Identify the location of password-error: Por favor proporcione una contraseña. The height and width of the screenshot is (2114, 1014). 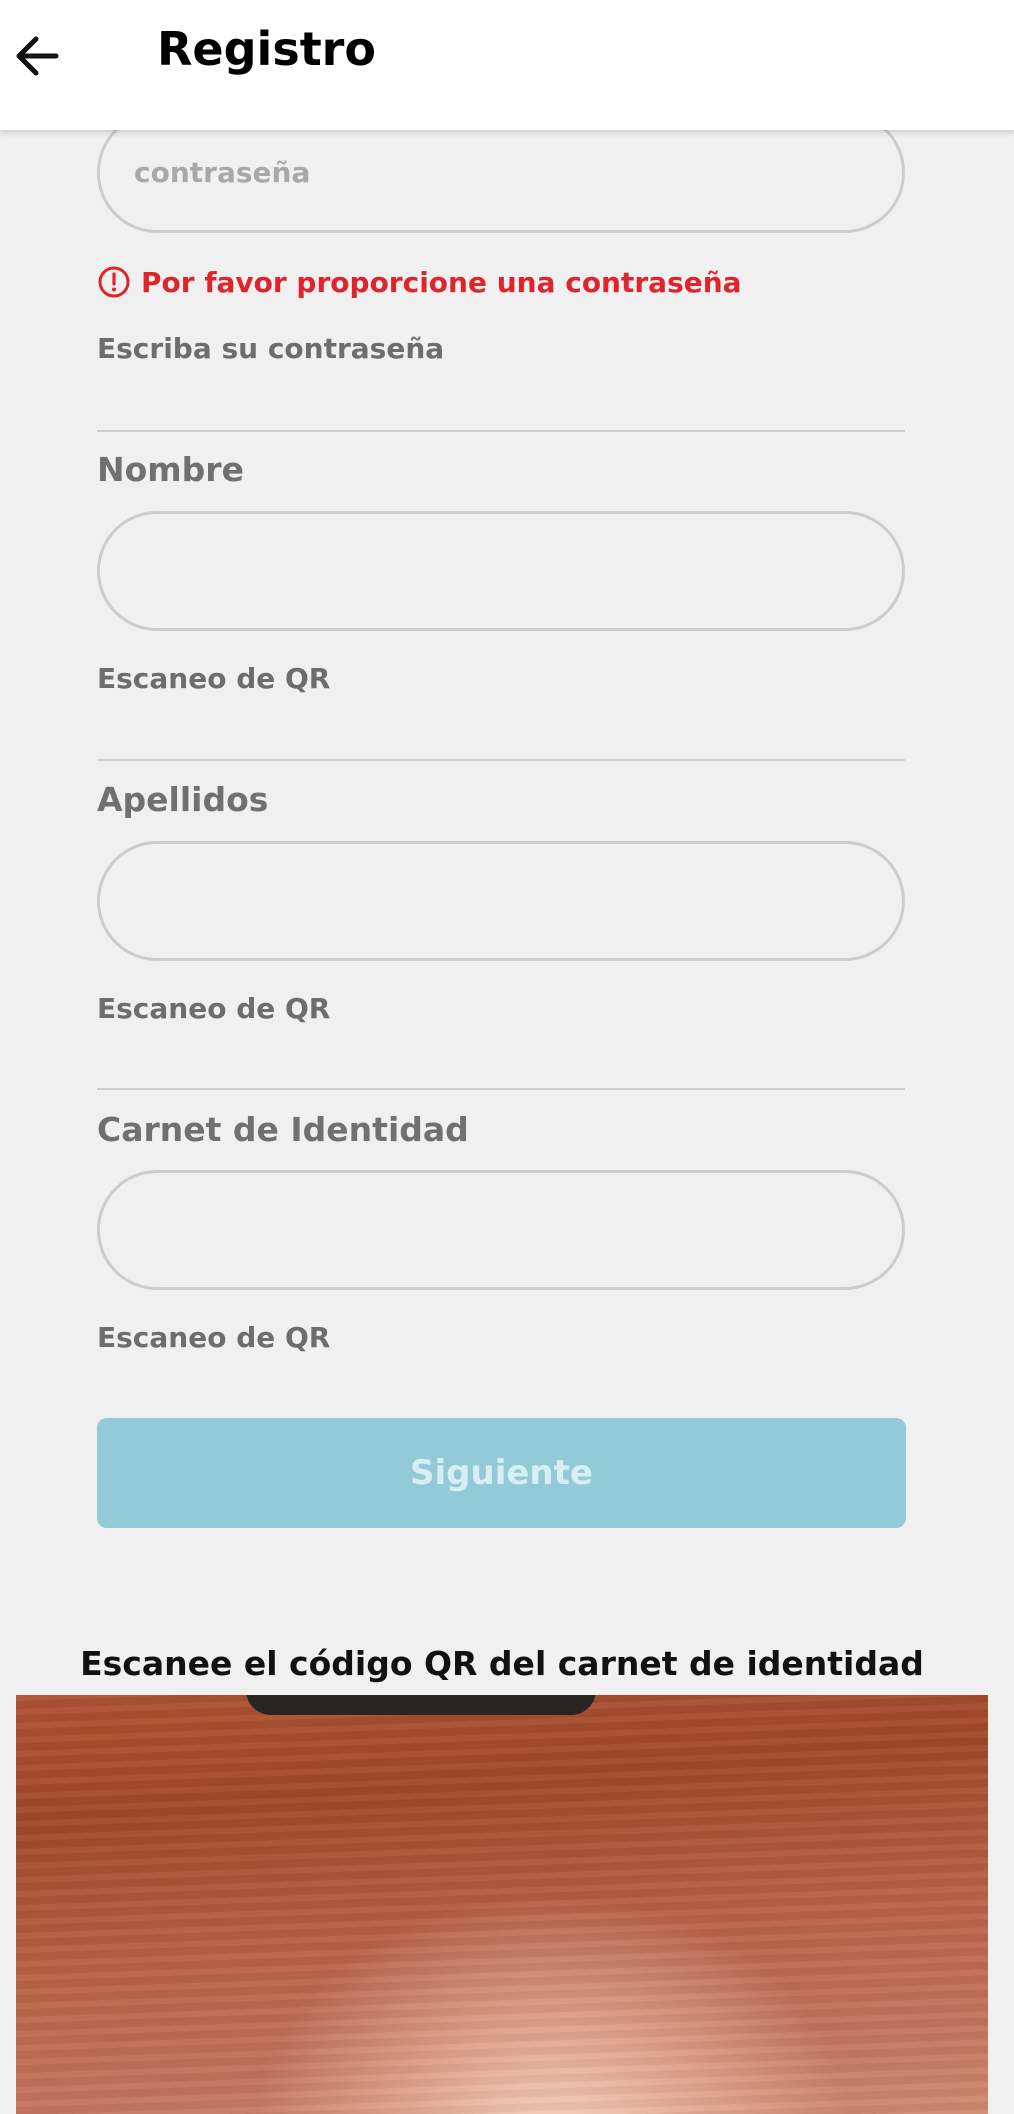
(419, 282).